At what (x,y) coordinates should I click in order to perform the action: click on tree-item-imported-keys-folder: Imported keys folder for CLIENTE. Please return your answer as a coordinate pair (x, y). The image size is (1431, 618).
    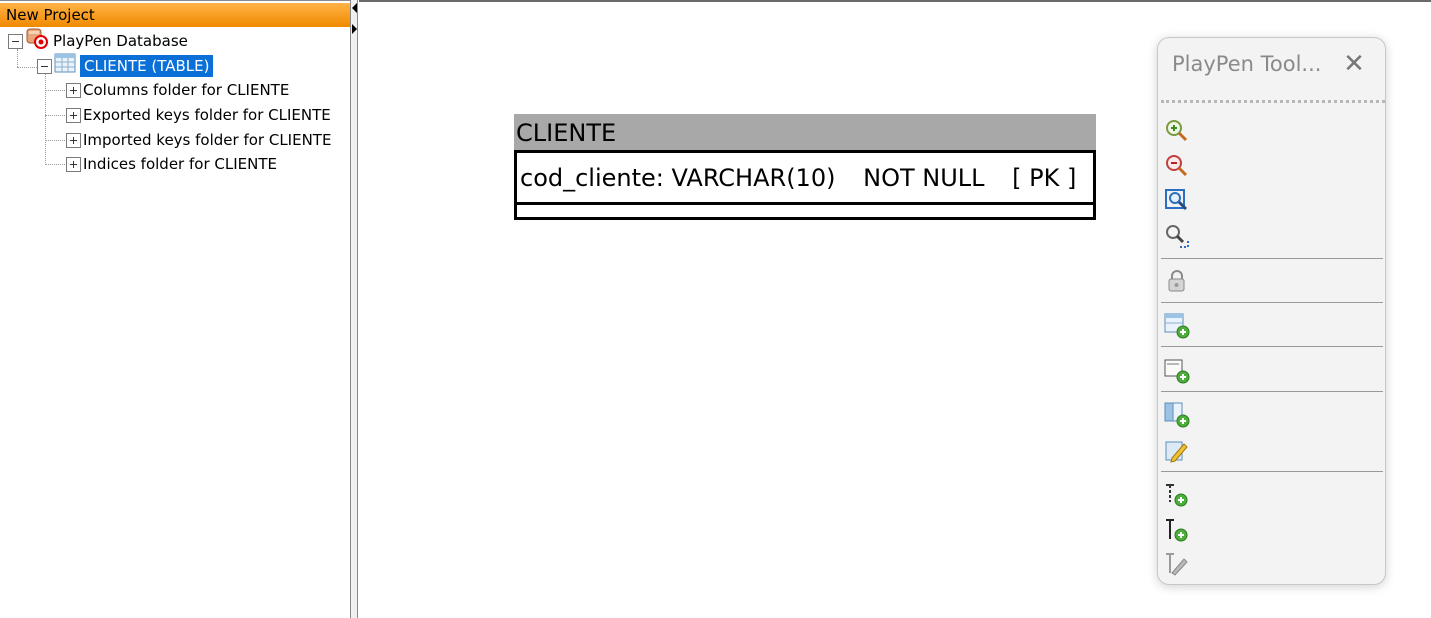
    Looking at the image, I should click on (198, 140).